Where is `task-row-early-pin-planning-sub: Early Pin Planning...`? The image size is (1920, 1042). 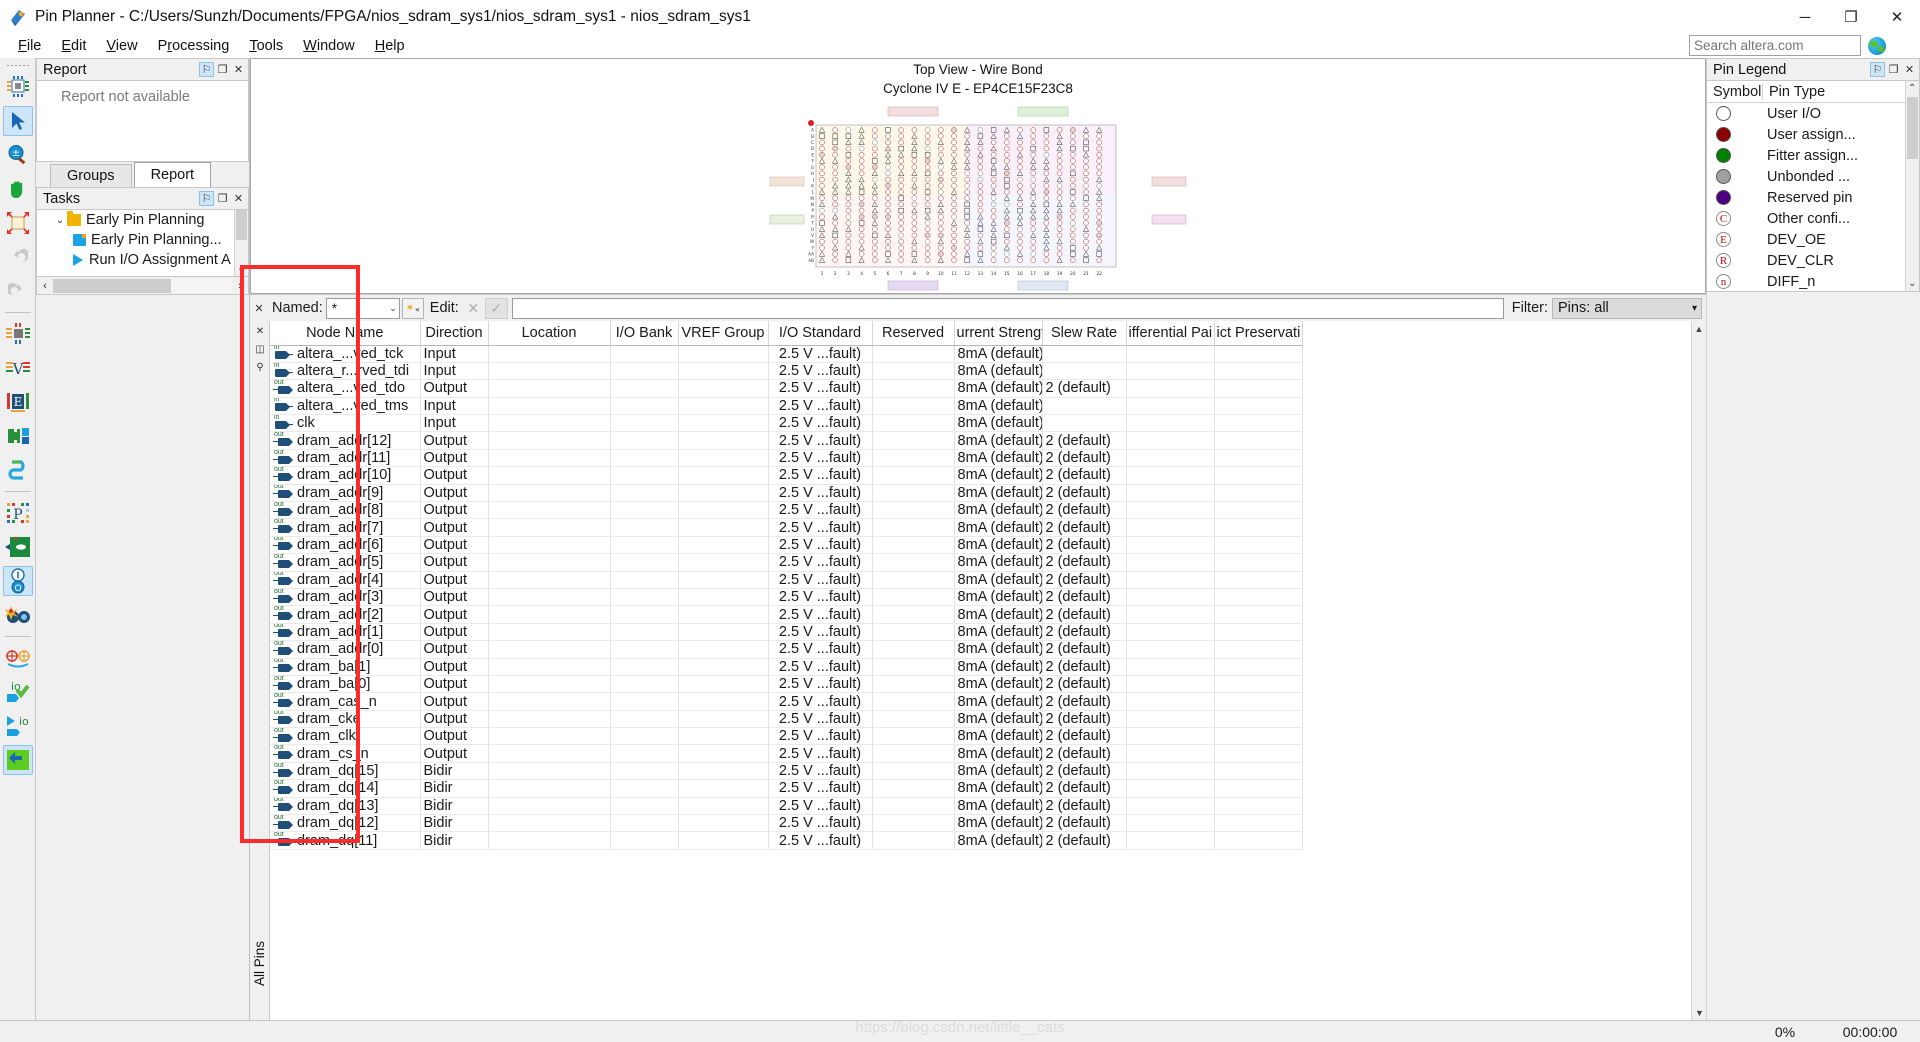 task-row-early-pin-planning-sub: Early Pin Planning... is located at coordinates (142, 240).